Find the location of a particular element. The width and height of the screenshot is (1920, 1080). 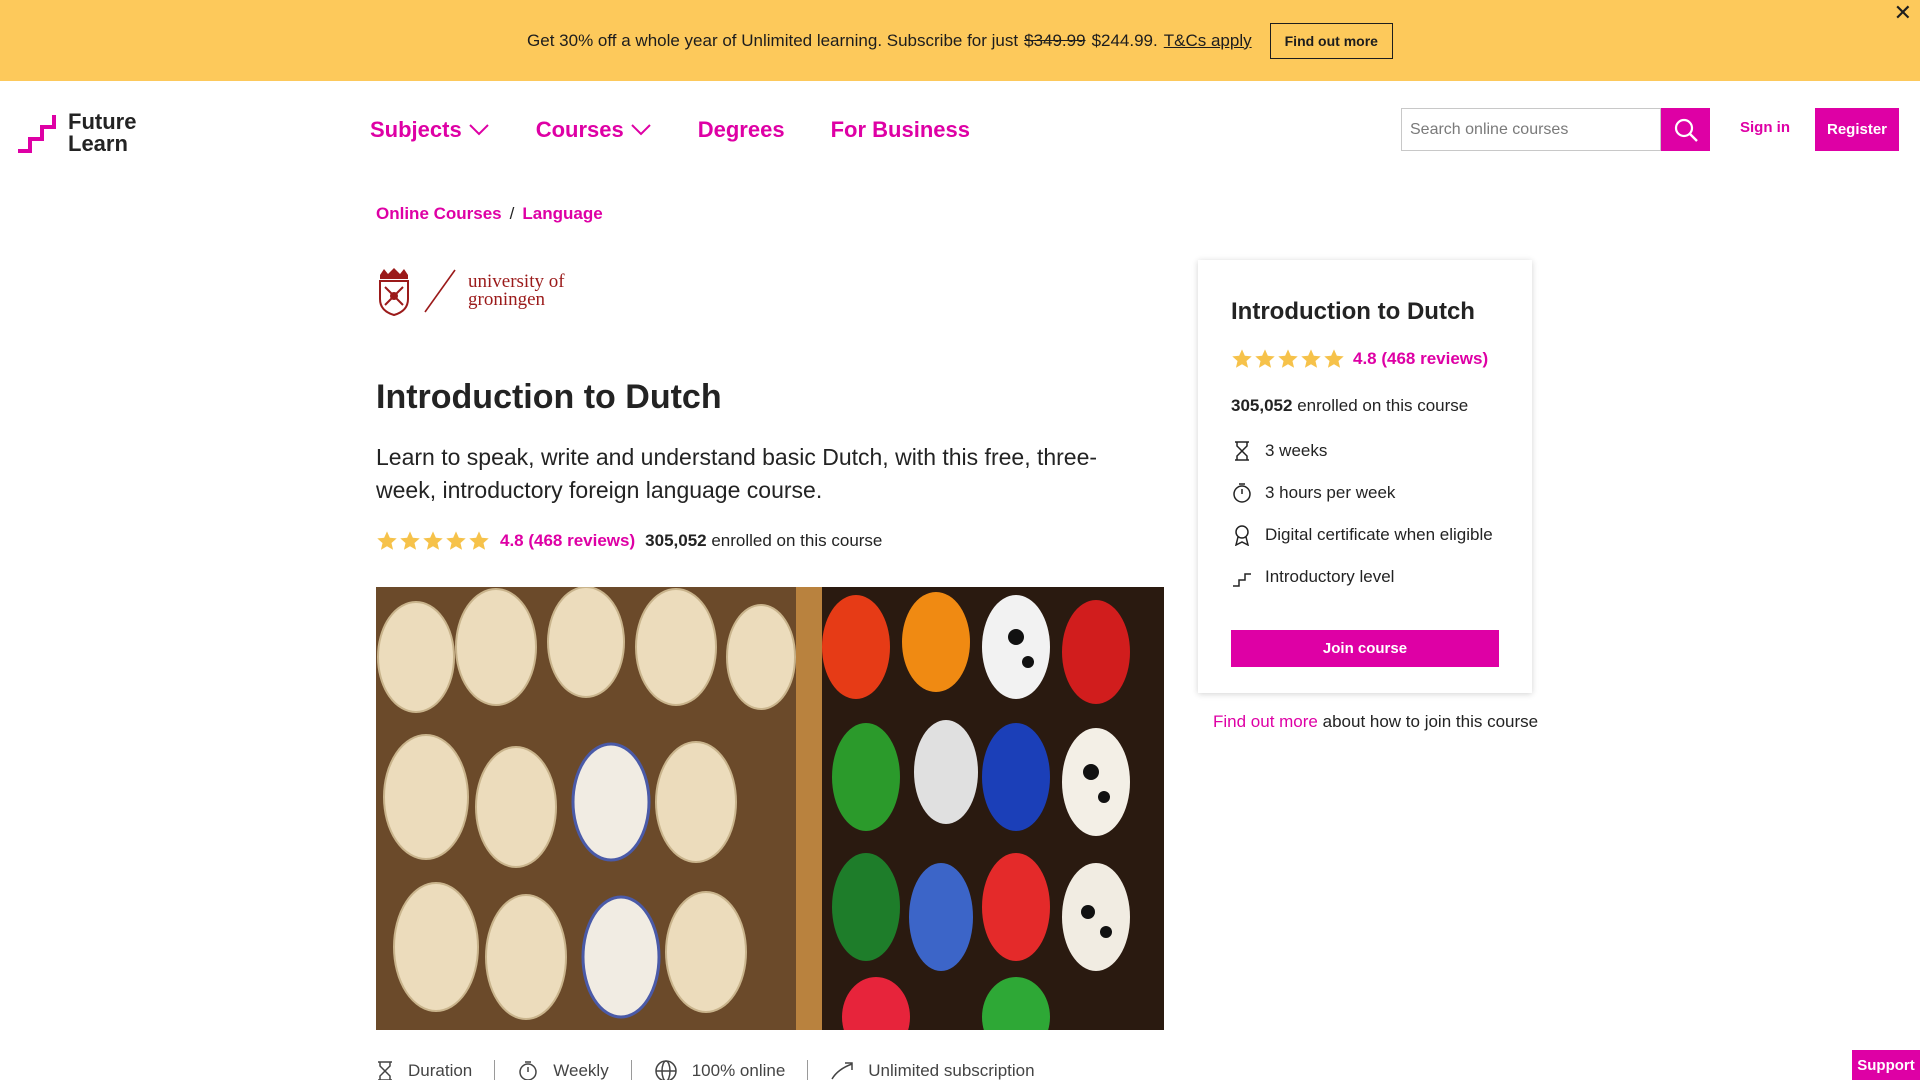

promo-find-out-more-button: Find out more is located at coordinates (1331, 40).